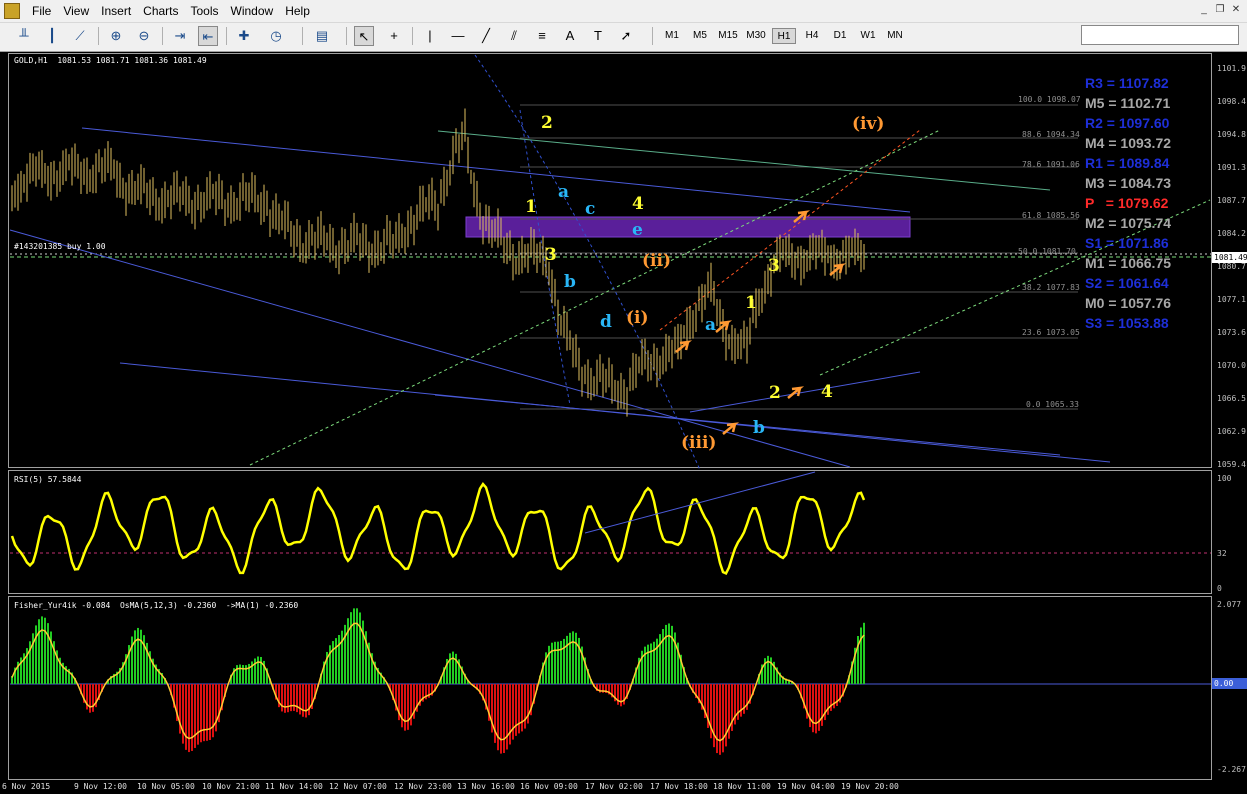 This screenshot has height=794, width=1247. What do you see at coordinates (1049, 99) in the screenshot?
I see `fib-level-100: 100.0 1098.07` at bounding box center [1049, 99].